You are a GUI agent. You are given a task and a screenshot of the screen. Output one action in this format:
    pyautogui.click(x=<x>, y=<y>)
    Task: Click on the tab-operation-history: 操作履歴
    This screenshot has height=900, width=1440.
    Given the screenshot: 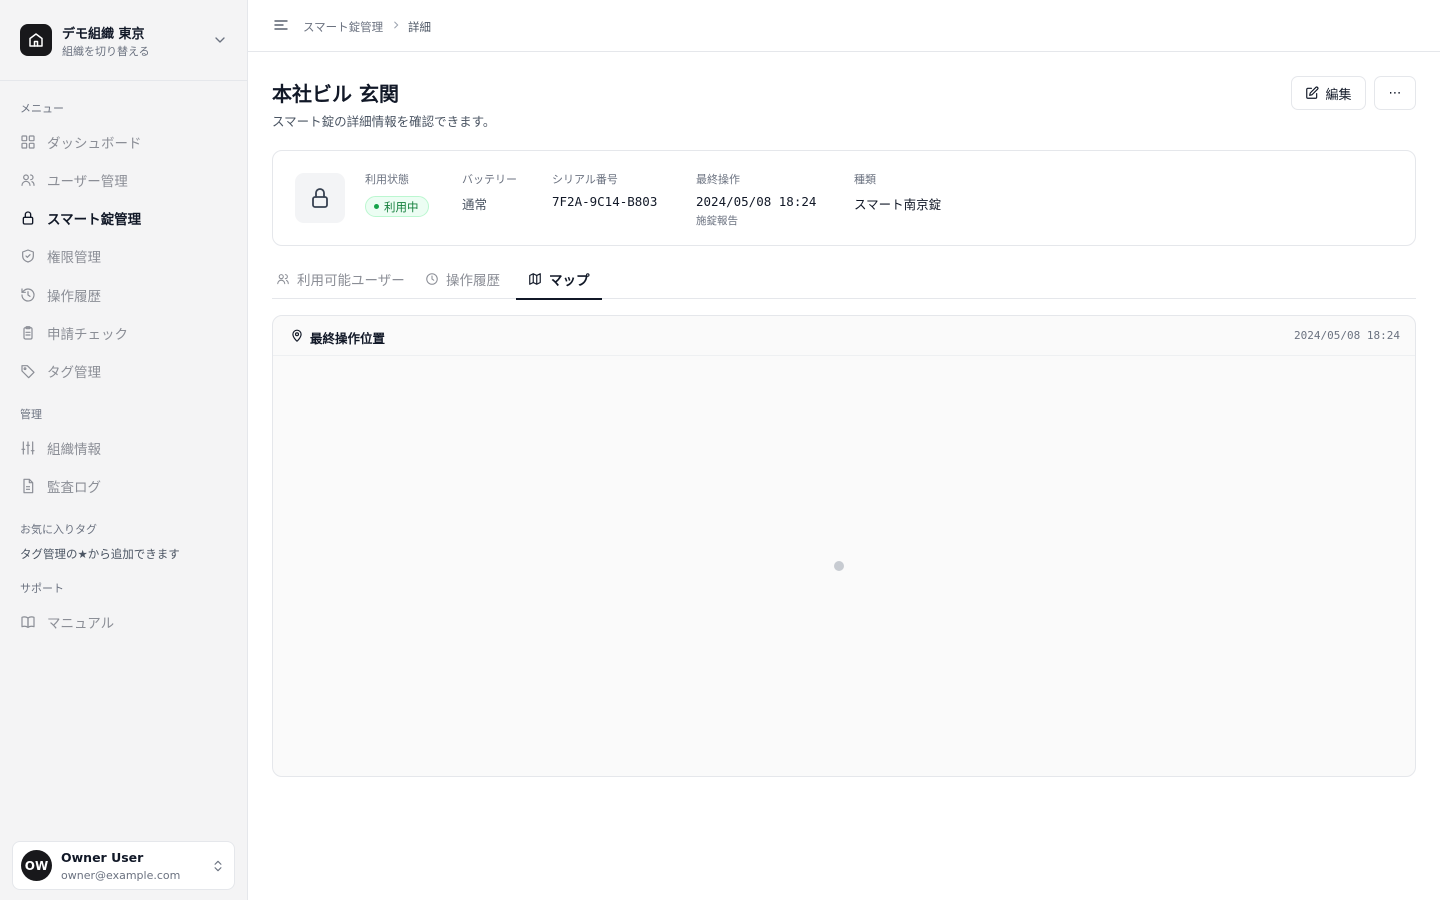 What is the action you would take?
    pyautogui.click(x=462, y=278)
    